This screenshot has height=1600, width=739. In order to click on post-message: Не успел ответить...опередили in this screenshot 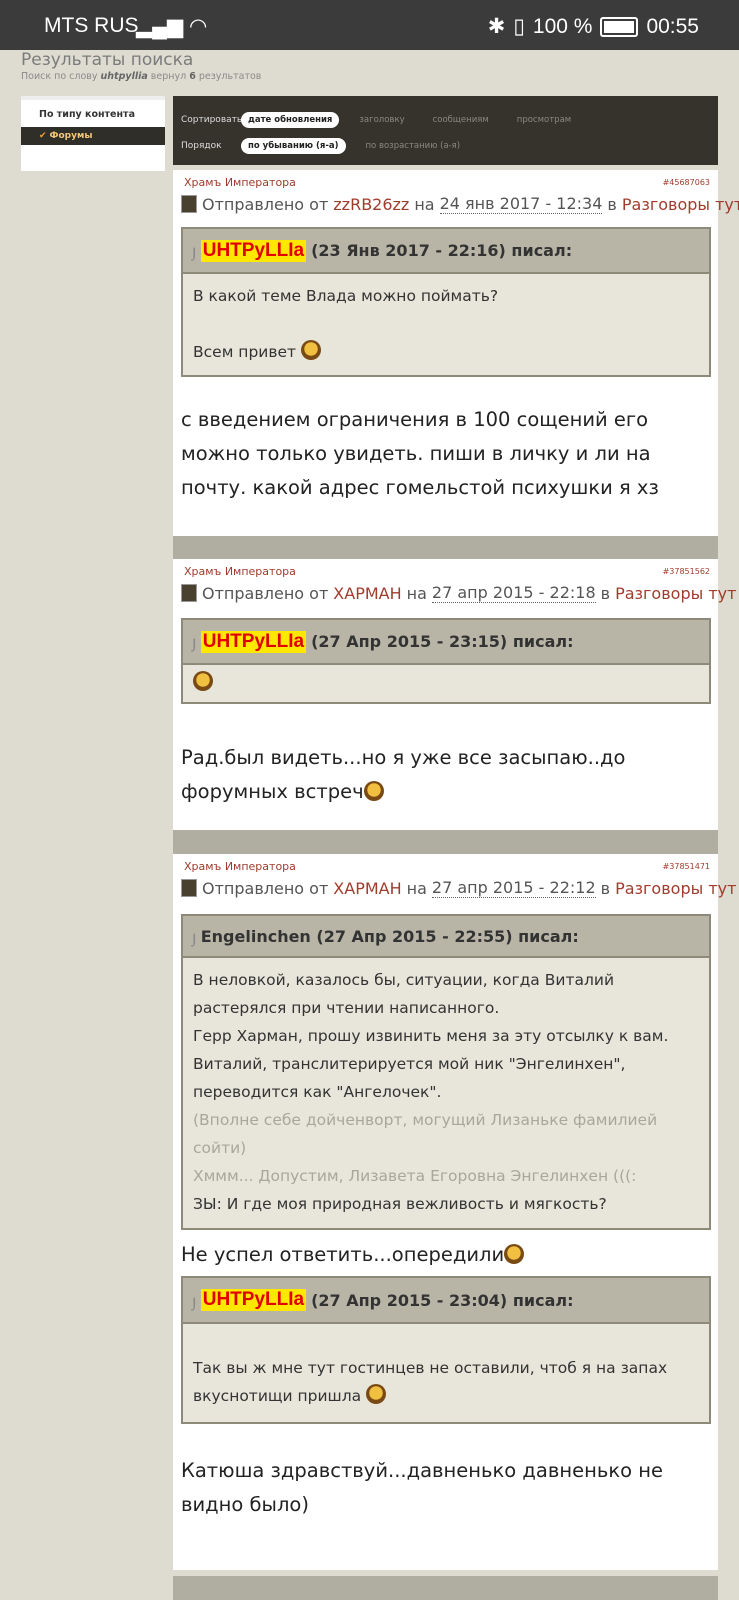, I will do `click(446, 1255)`.